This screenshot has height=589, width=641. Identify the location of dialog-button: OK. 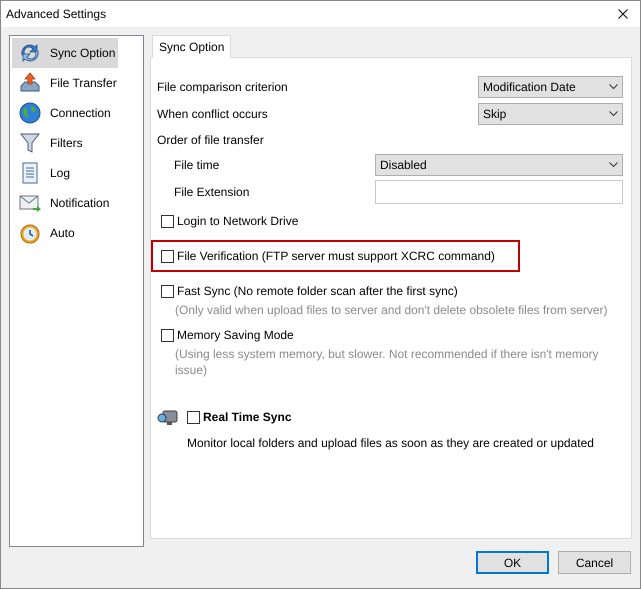
(512, 562).